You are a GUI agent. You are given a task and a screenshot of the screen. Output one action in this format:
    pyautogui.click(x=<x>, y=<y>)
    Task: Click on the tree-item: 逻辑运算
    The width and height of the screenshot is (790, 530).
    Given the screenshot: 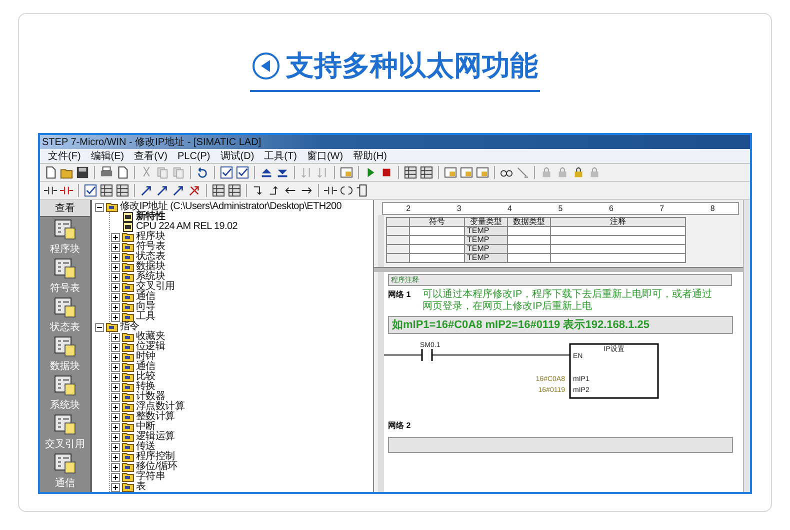 What is the action you would take?
    pyautogui.click(x=155, y=437)
    